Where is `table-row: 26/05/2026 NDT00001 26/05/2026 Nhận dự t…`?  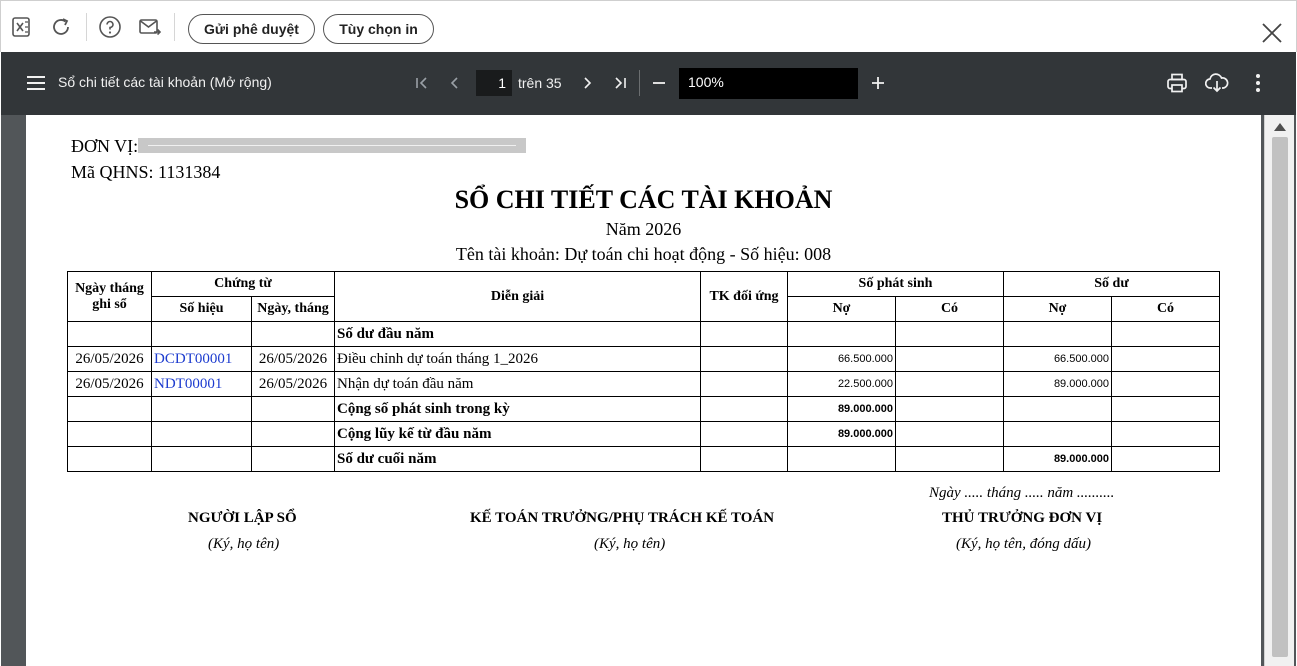 table-row: 26/05/2026 NDT00001 26/05/2026 Nhận dự t… is located at coordinates (643, 384).